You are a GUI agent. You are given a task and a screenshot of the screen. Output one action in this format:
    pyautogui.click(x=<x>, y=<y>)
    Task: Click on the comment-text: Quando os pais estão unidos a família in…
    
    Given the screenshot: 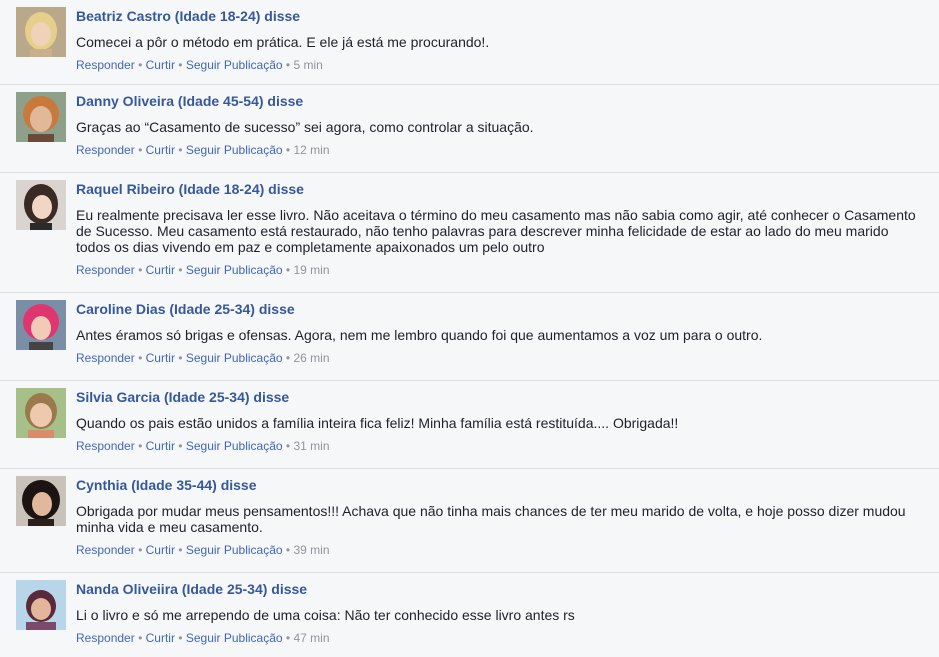 What is the action you would take?
    pyautogui.click(x=377, y=423)
    